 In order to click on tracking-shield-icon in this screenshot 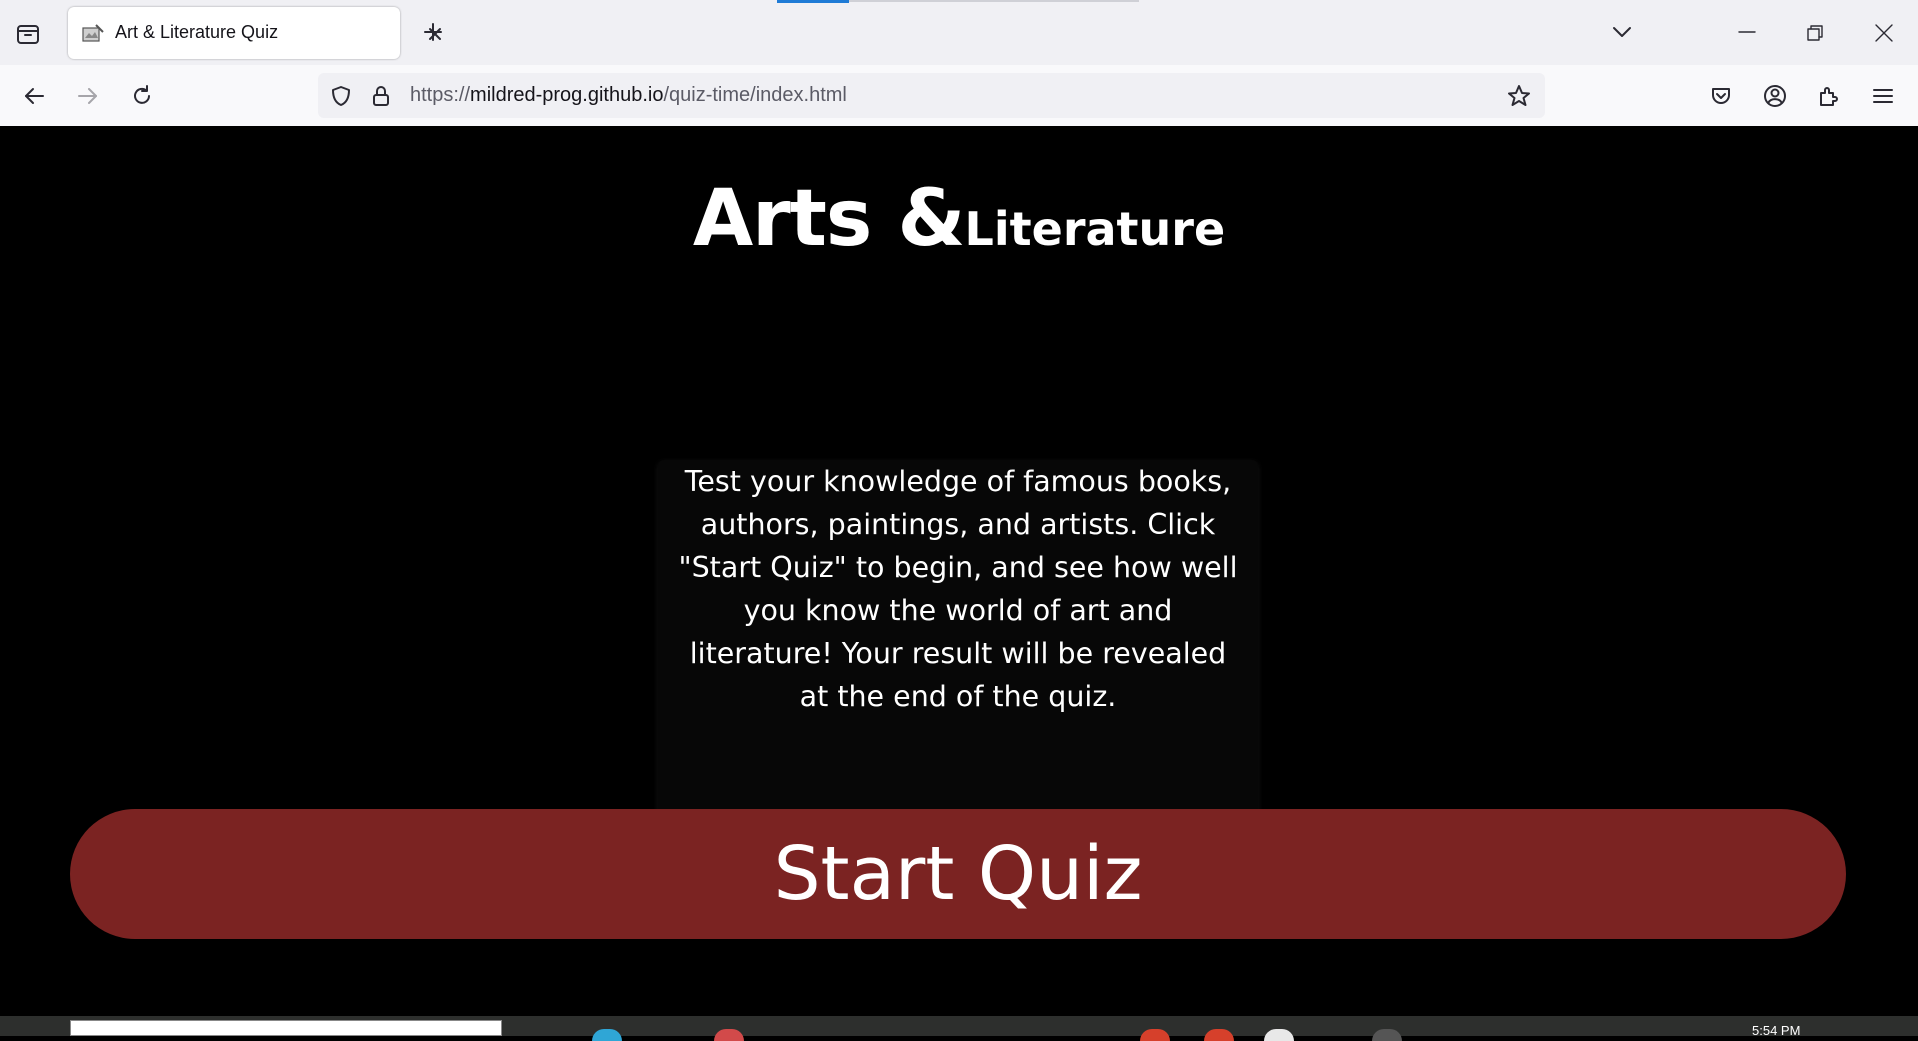, I will do `click(341, 96)`.